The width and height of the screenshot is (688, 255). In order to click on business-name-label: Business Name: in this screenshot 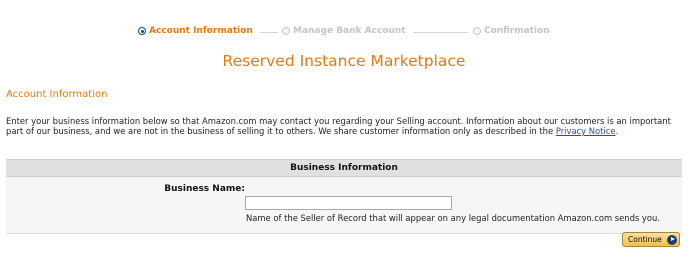, I will do `click(204, 189)`.